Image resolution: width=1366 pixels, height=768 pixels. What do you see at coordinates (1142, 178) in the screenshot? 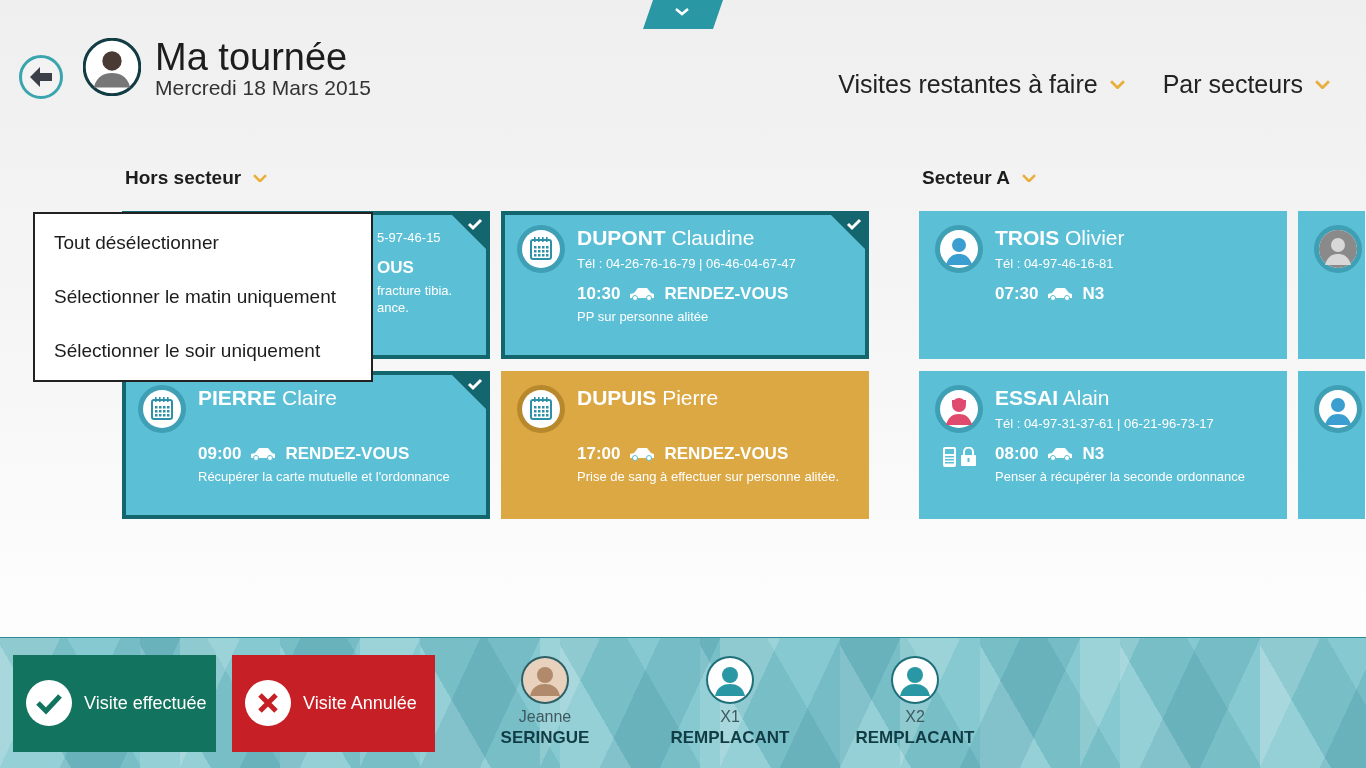
I see `section-dropdown: Secteur A` at bounding box center [1142, 178].